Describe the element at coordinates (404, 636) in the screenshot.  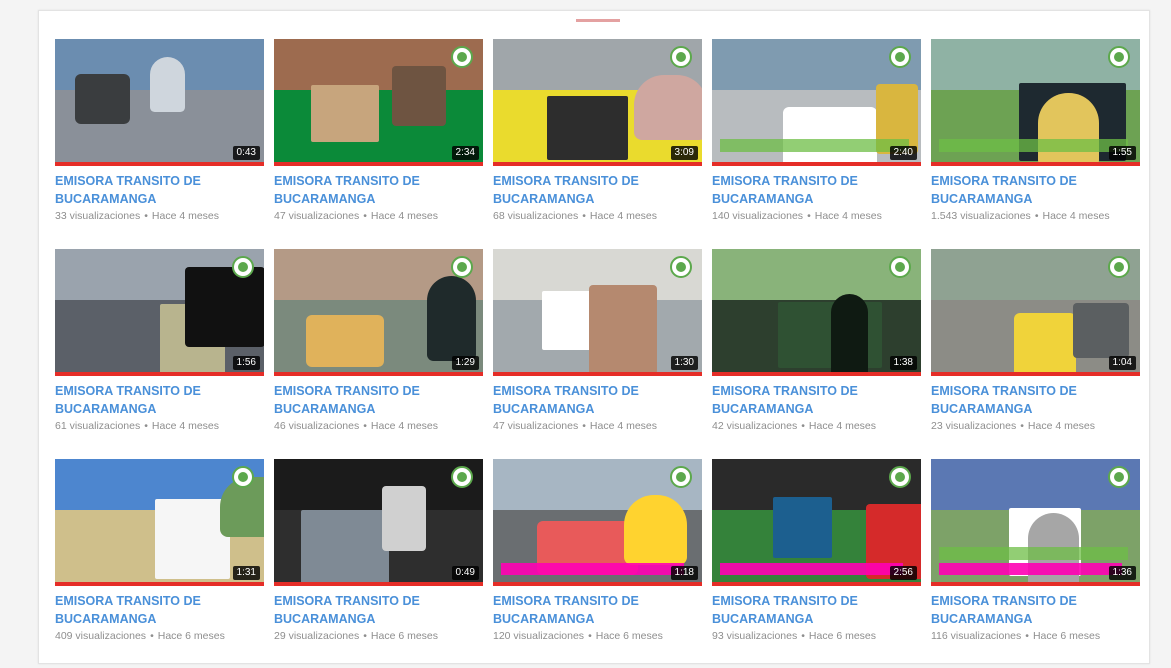
I see `upload-age: Hace 6 meses` at that location.